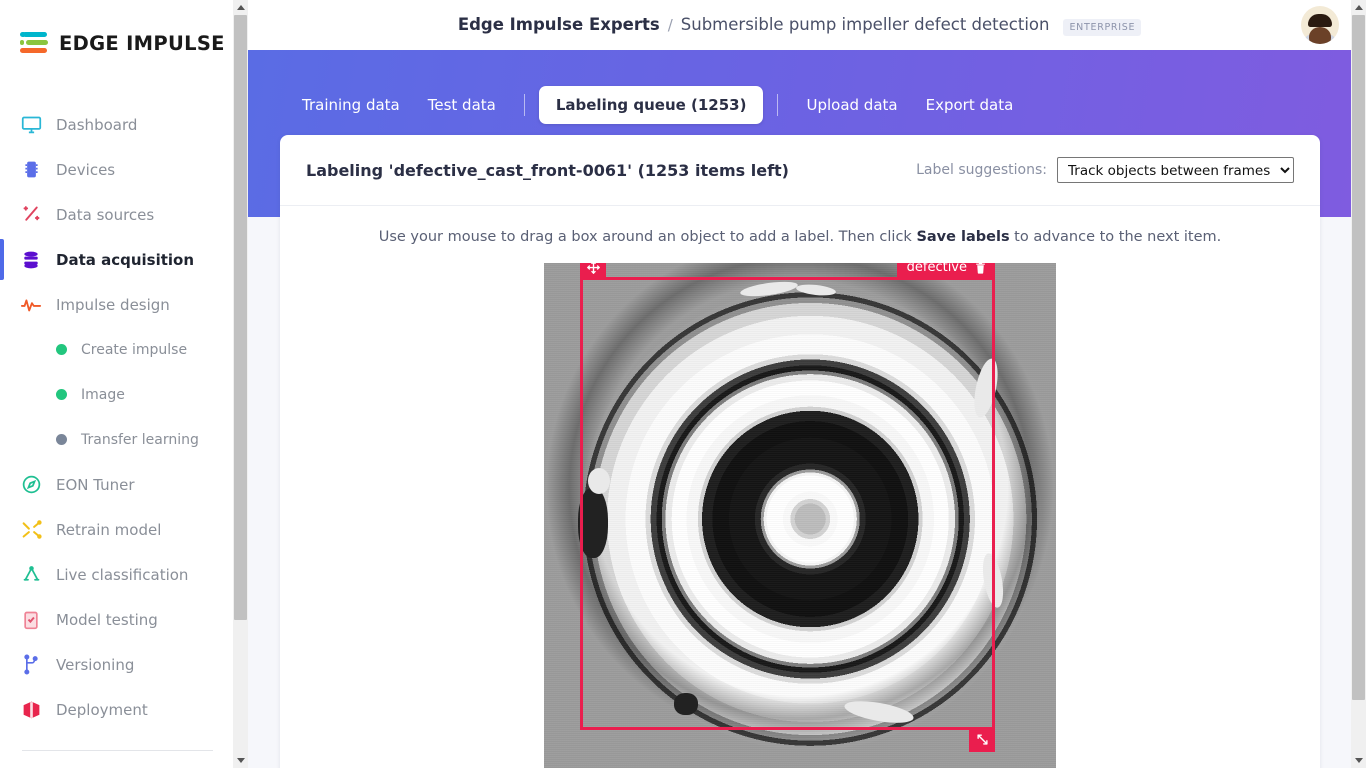 Image resolution: width=1366 pixels, height=768 pixels. I want to click on sidebar-item-label: Deployment, so click(102, 709).